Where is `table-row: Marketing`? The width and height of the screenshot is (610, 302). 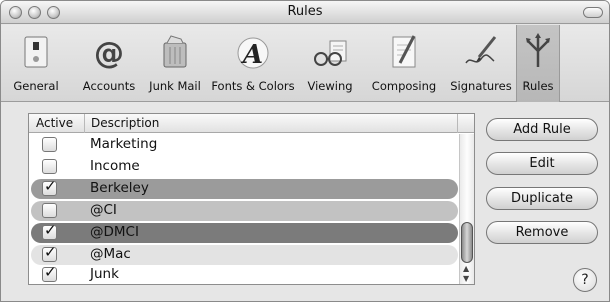
table-row: Marketing is located at coordinates (244, 145).